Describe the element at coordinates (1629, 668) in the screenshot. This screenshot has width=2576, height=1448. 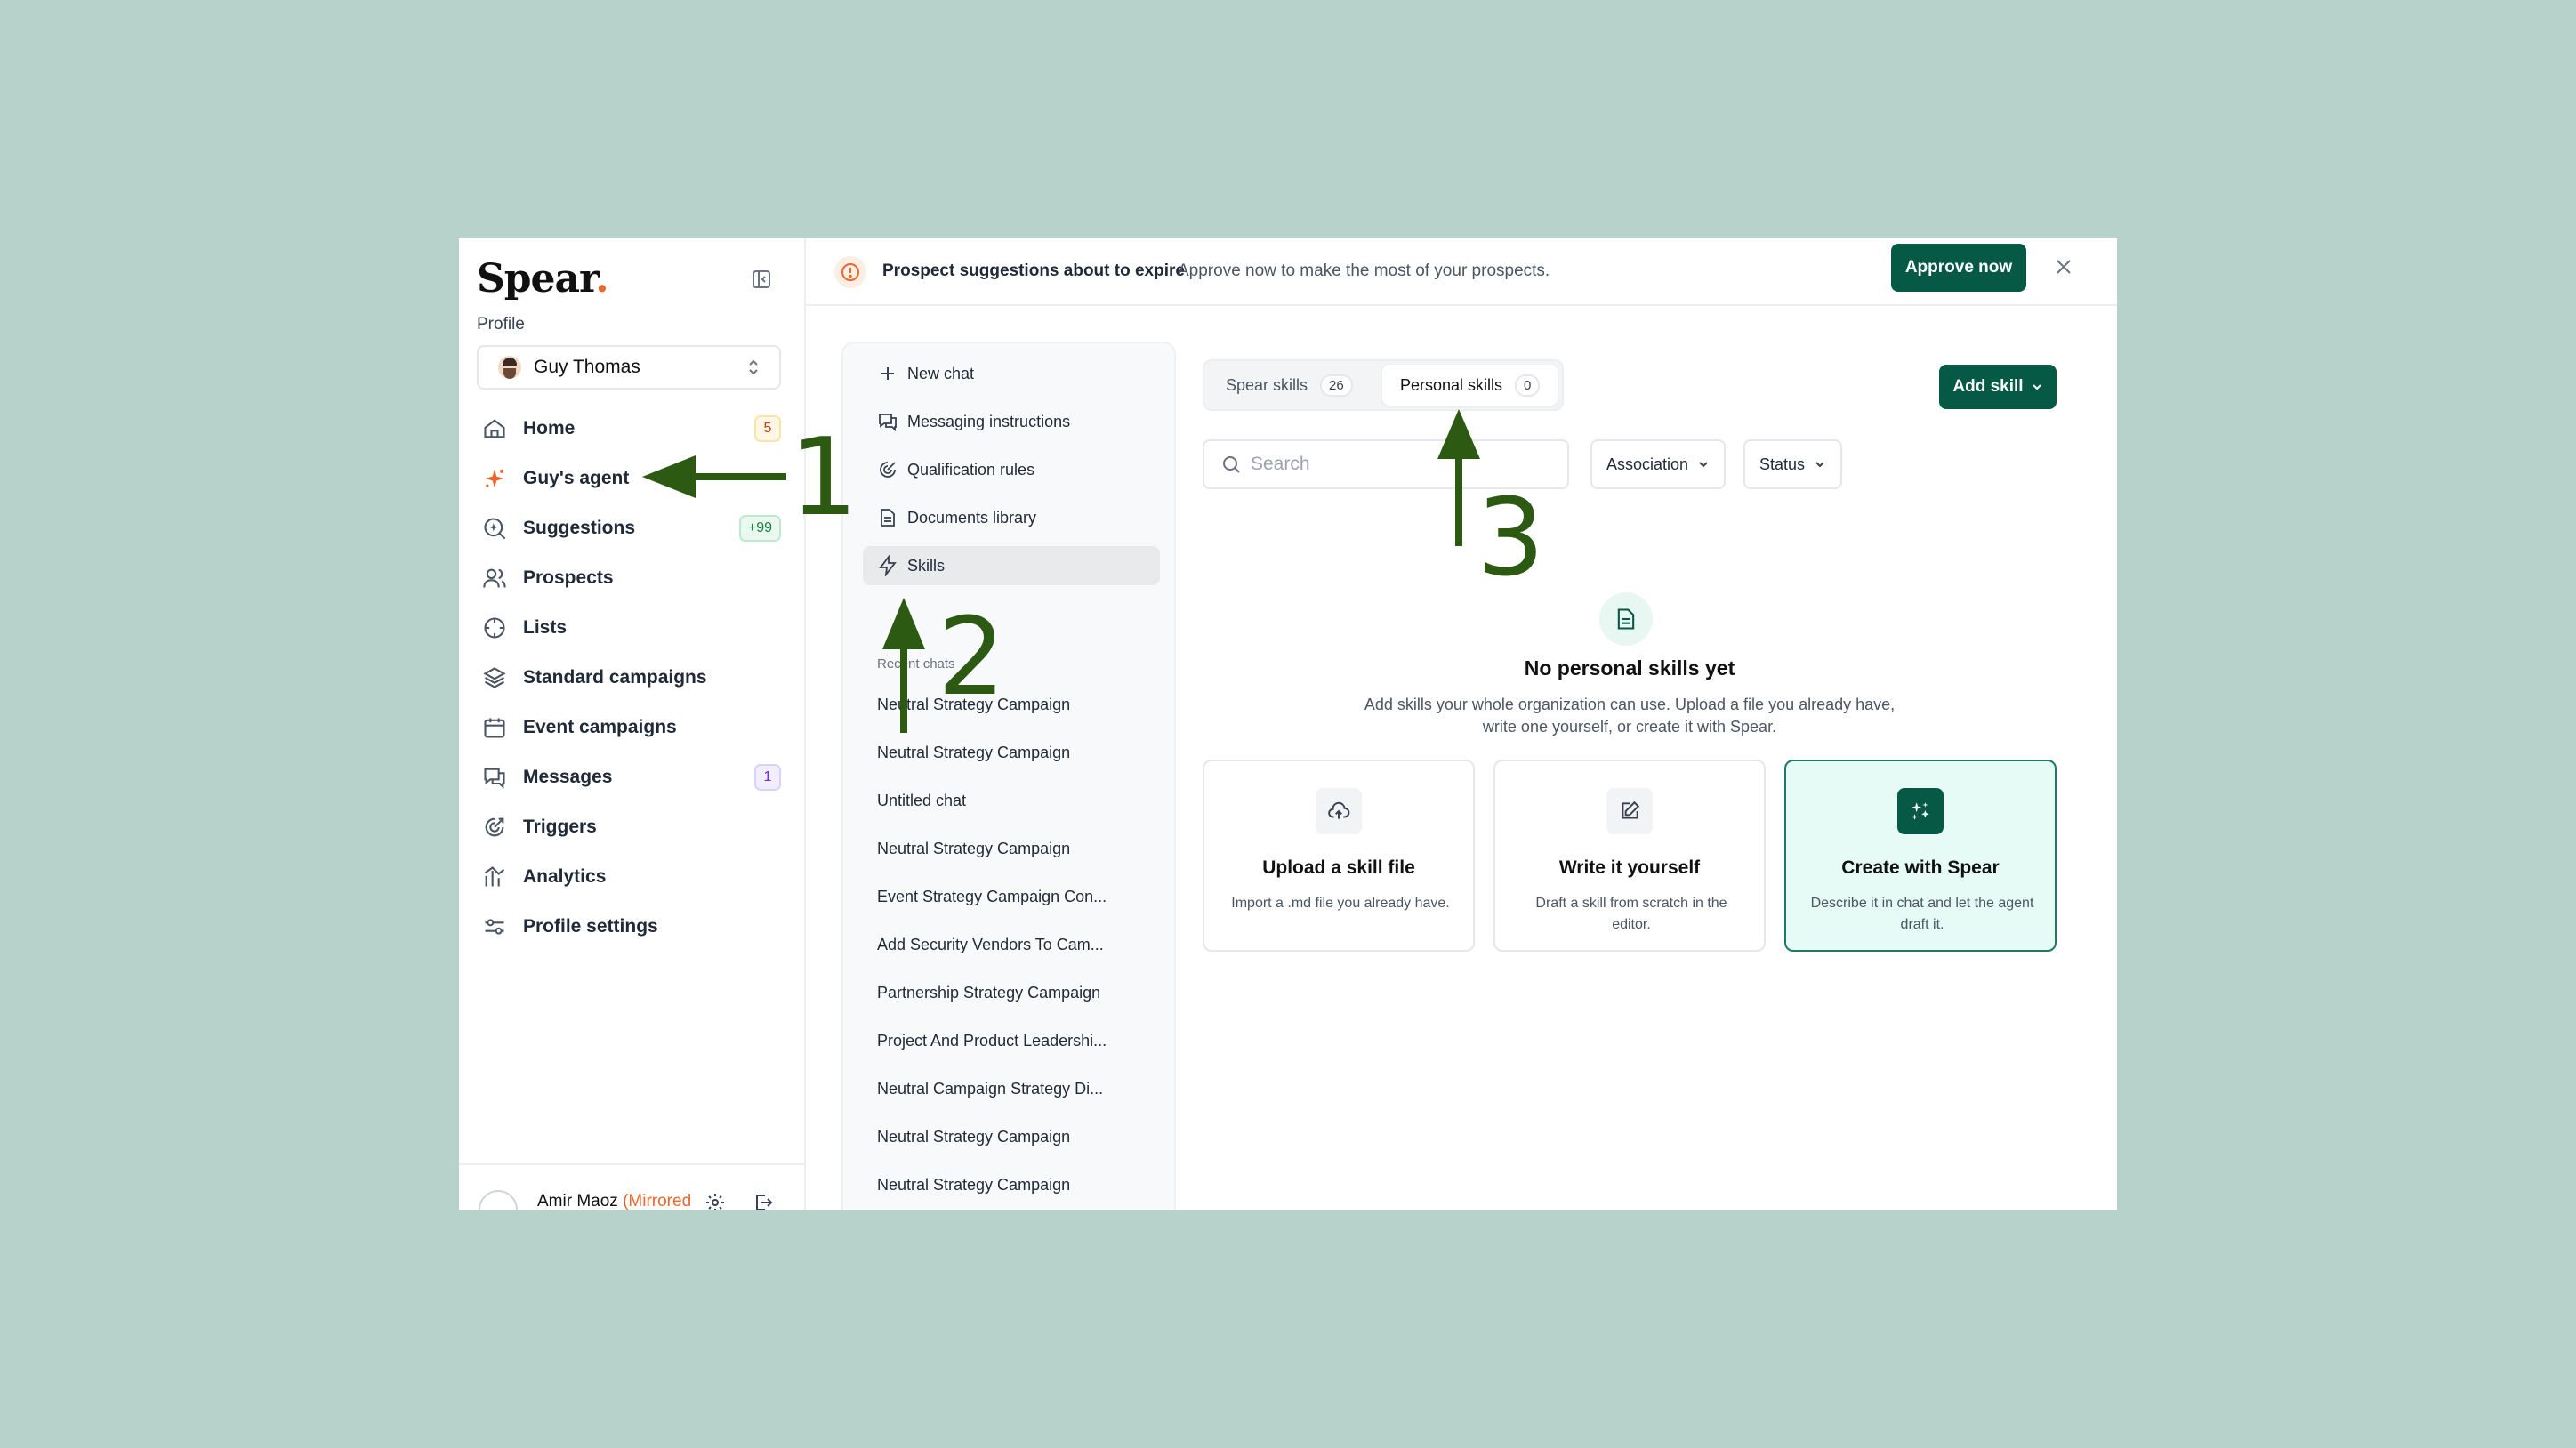
I see `empty-state-title: No personal skills yet` at that location.